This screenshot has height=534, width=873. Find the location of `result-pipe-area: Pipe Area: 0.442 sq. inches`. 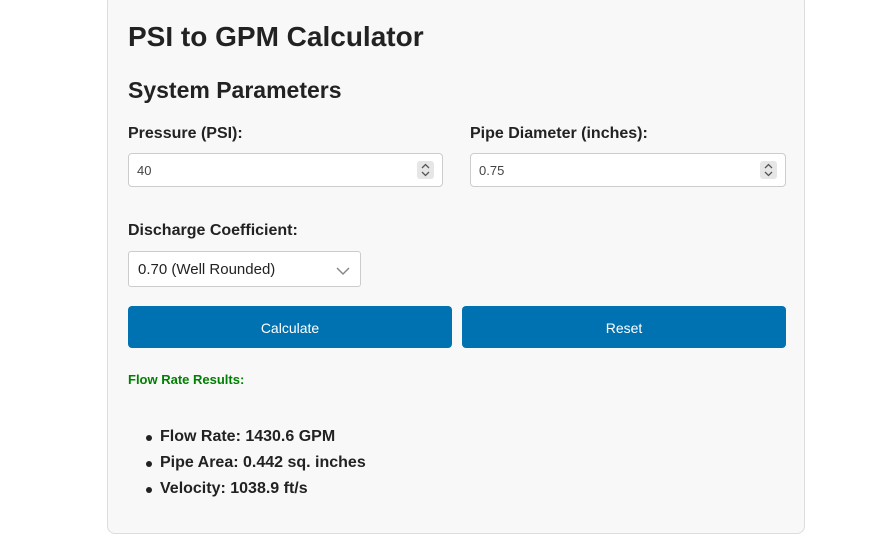

result-pipe-area: Pipe Area: 0.442 sq. inches is located at coordinates (247, 463).